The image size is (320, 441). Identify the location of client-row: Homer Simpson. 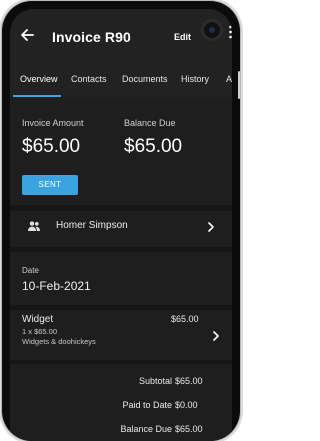
(121, 227).